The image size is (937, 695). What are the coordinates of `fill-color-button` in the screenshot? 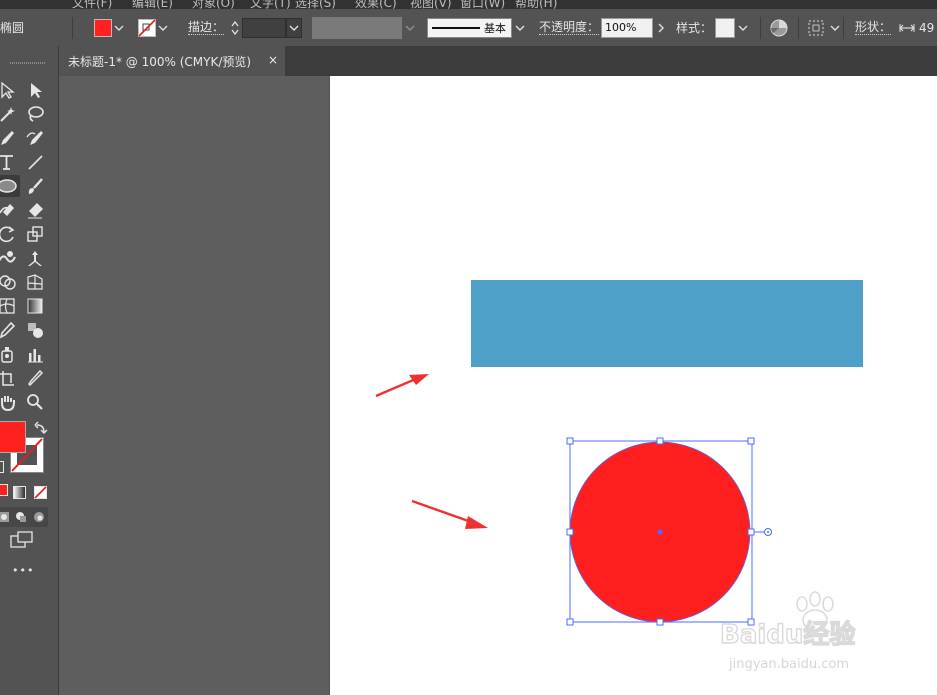 It's located at (110, 27).